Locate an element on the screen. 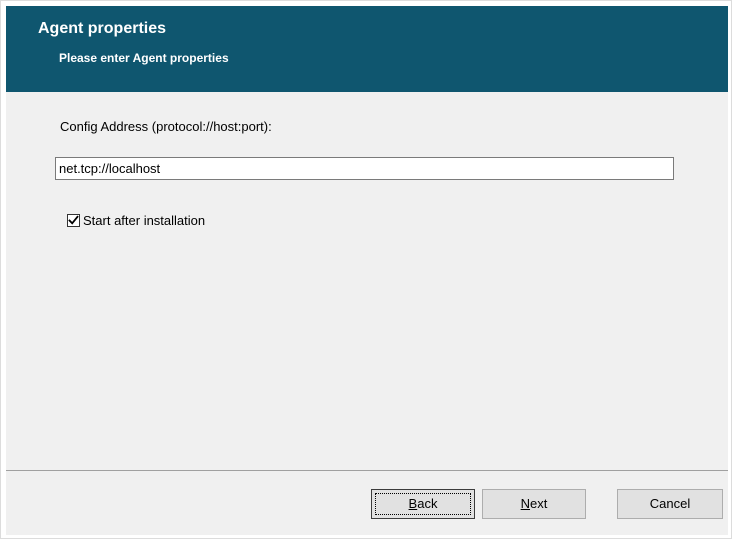 The width and height of the screenshot is (732, 539). config-address-label: Config Address (protocol://host:port): is located at coordinates (166, 126).